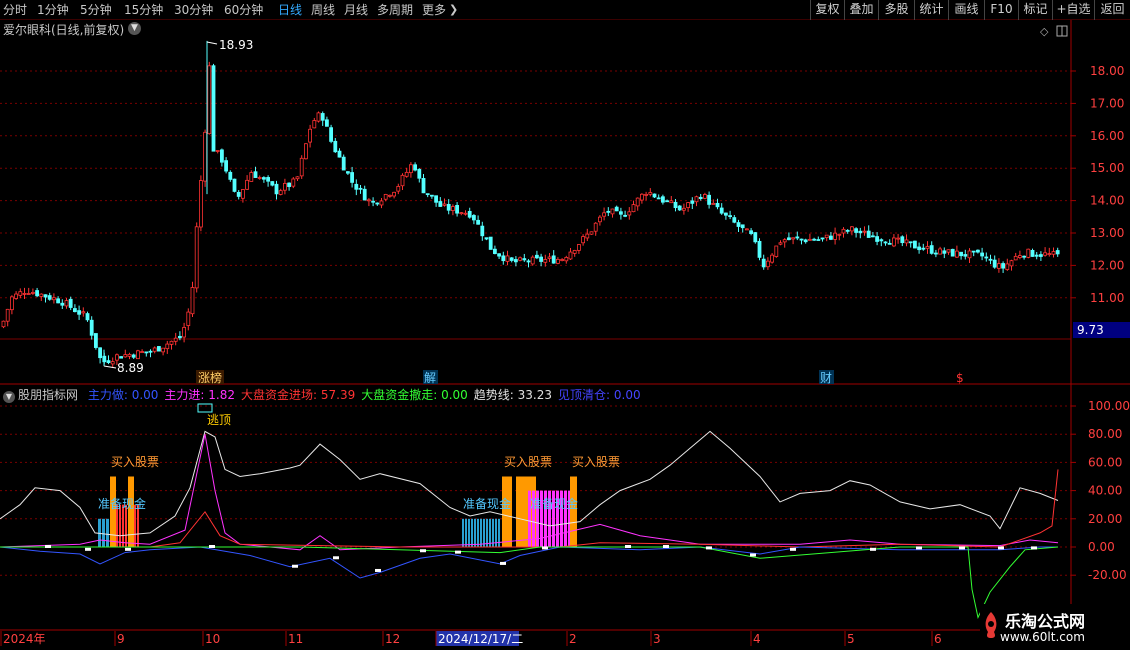 Image resolution: width=1130 pixels, height=650 pixels. Describe the element at coordinates (1105, 434) in the screenshot. I see `indicator-tick-label: 80.00` at that location.